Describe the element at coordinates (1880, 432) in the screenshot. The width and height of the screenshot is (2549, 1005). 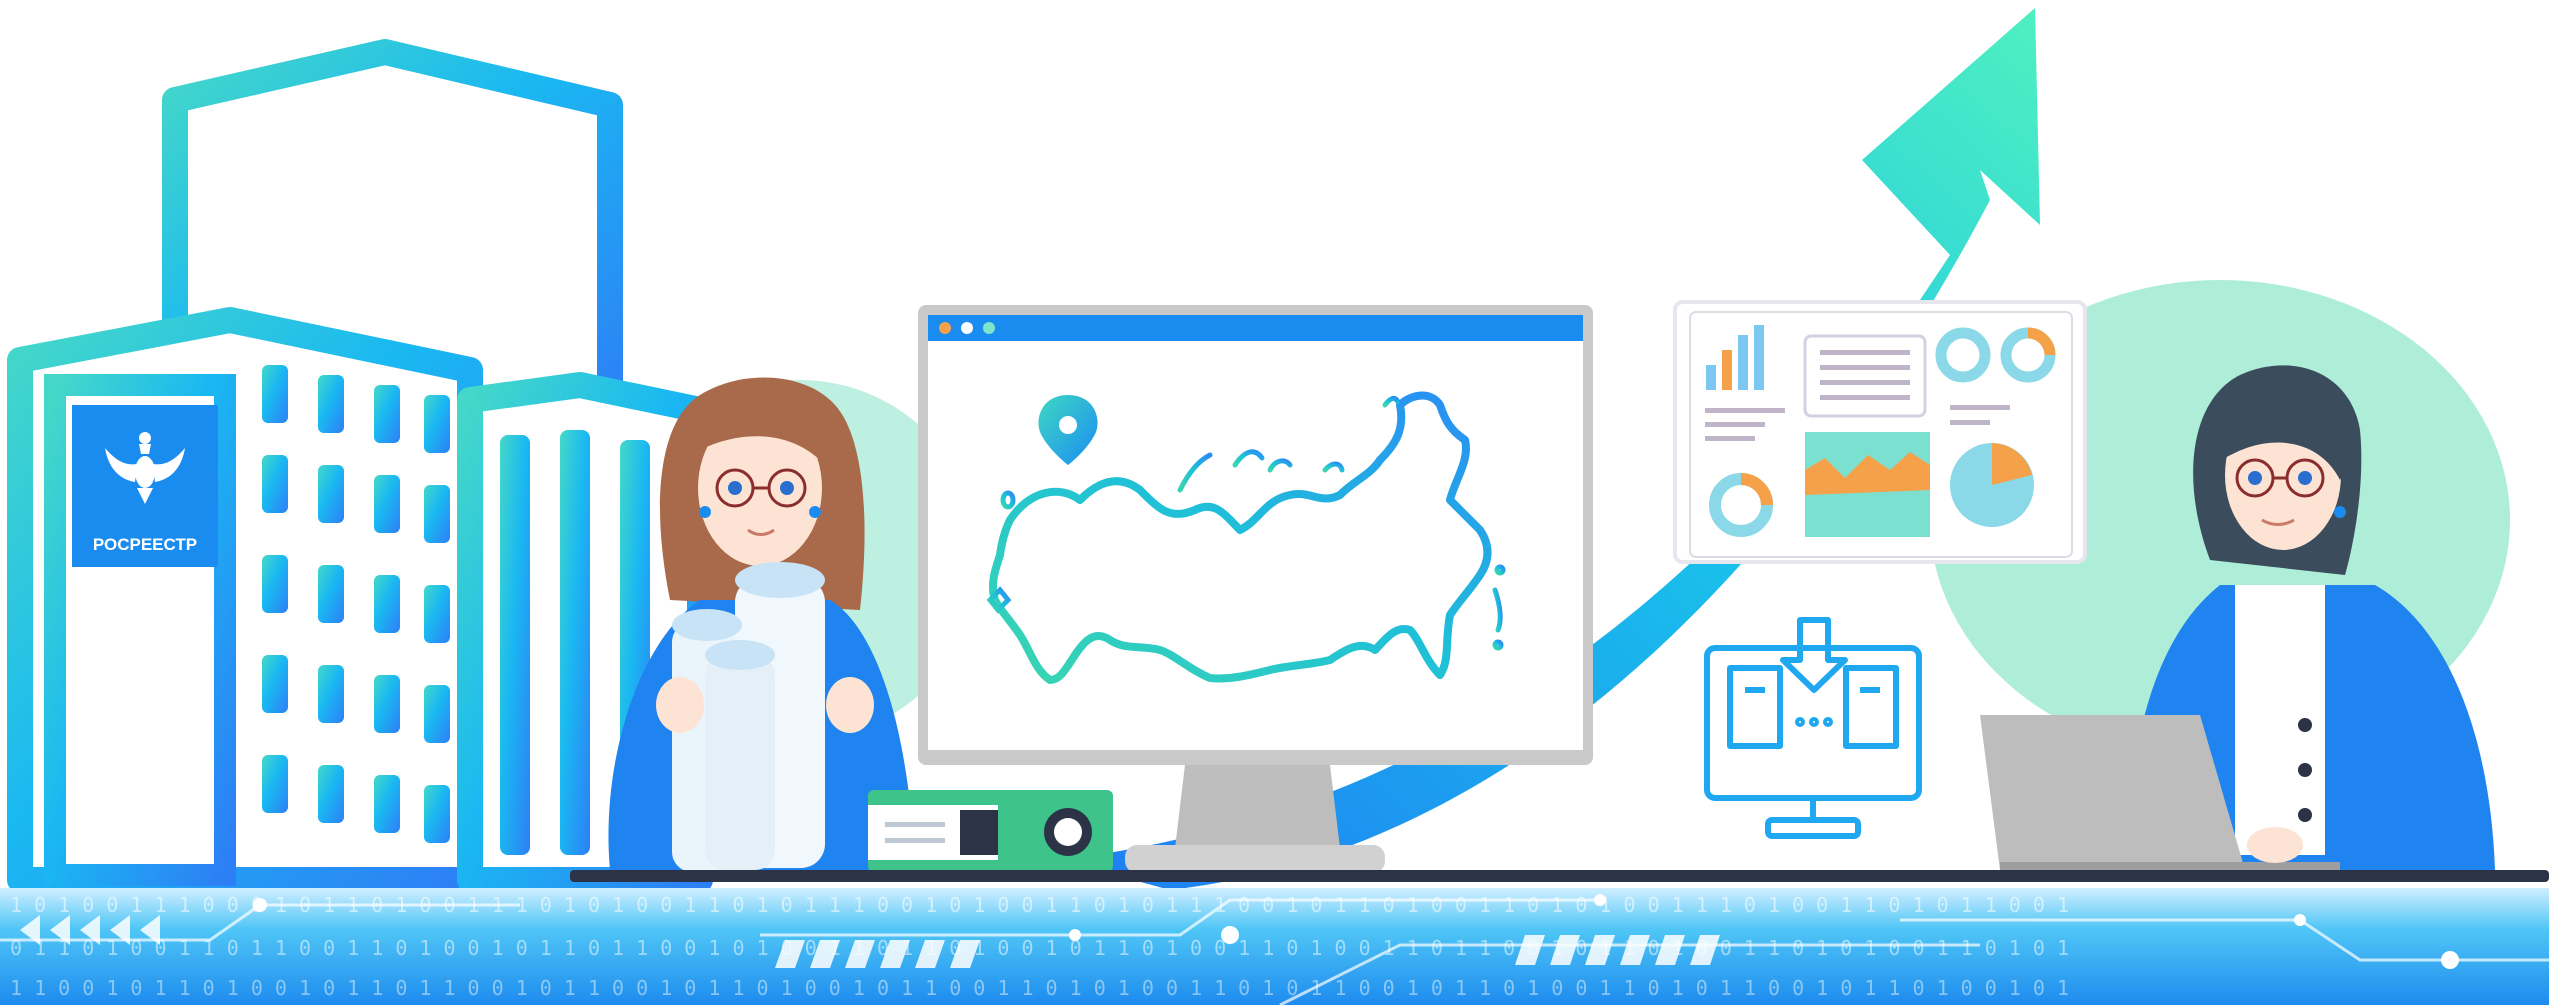
I see `analytics-dashboard` at that location.